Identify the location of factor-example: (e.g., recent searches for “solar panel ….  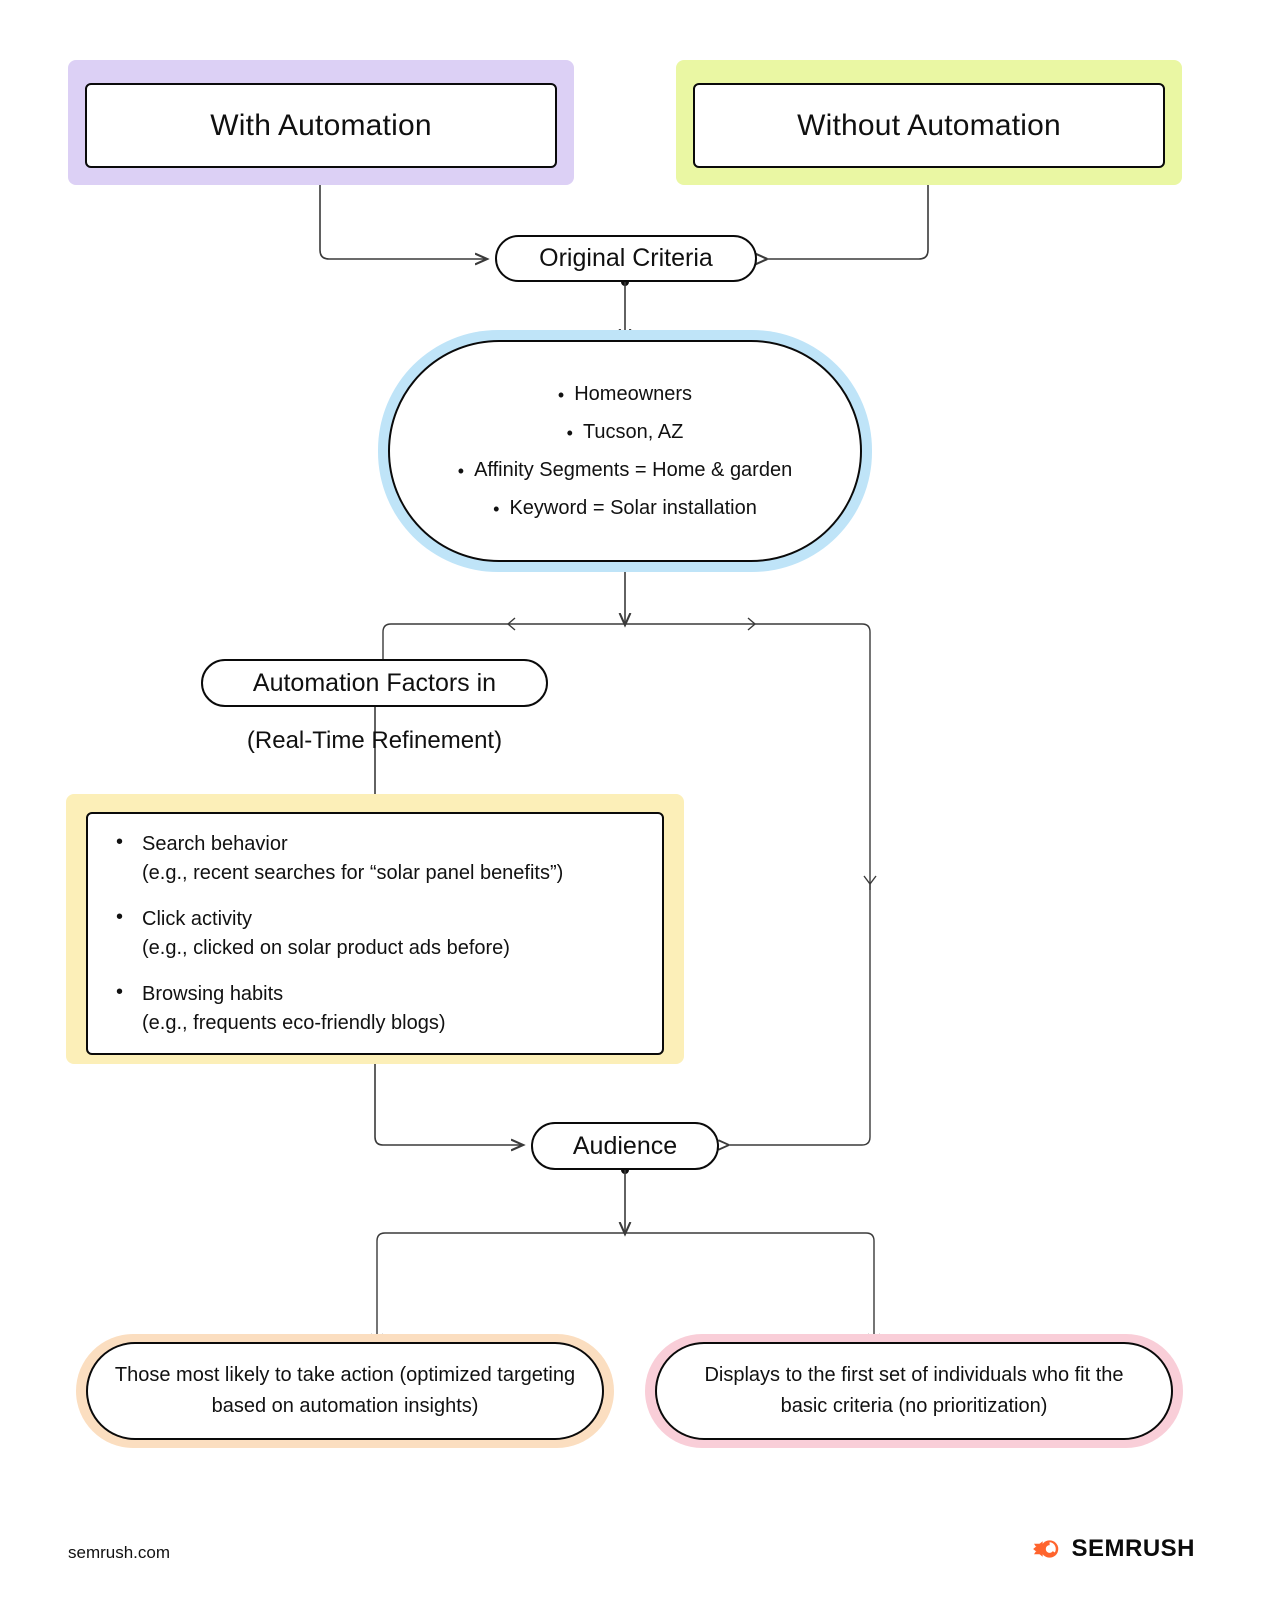
(353, 872).